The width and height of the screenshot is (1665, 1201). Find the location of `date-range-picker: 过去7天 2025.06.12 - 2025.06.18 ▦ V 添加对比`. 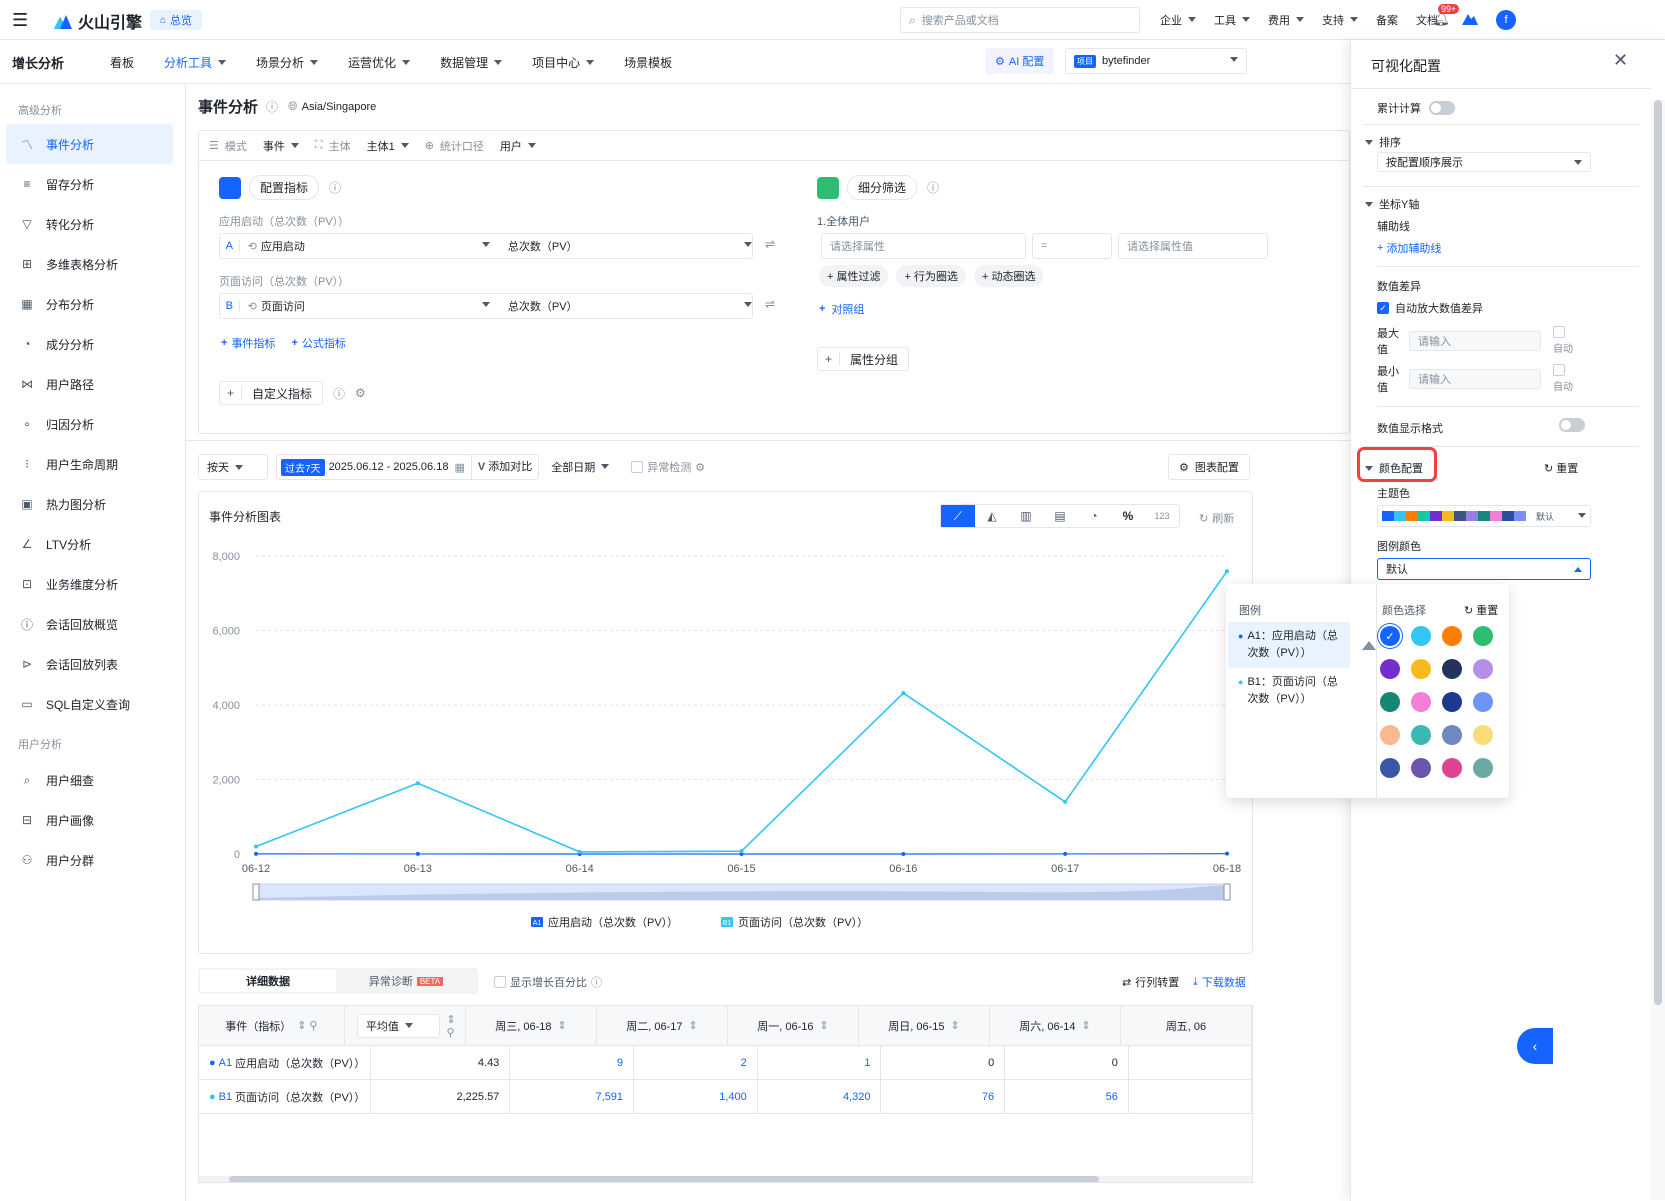

date-range-picker: 过去7天 2025.06.12 - 2025.06.18 ▦ V 添加对比 is located at coordinates (408, 467).